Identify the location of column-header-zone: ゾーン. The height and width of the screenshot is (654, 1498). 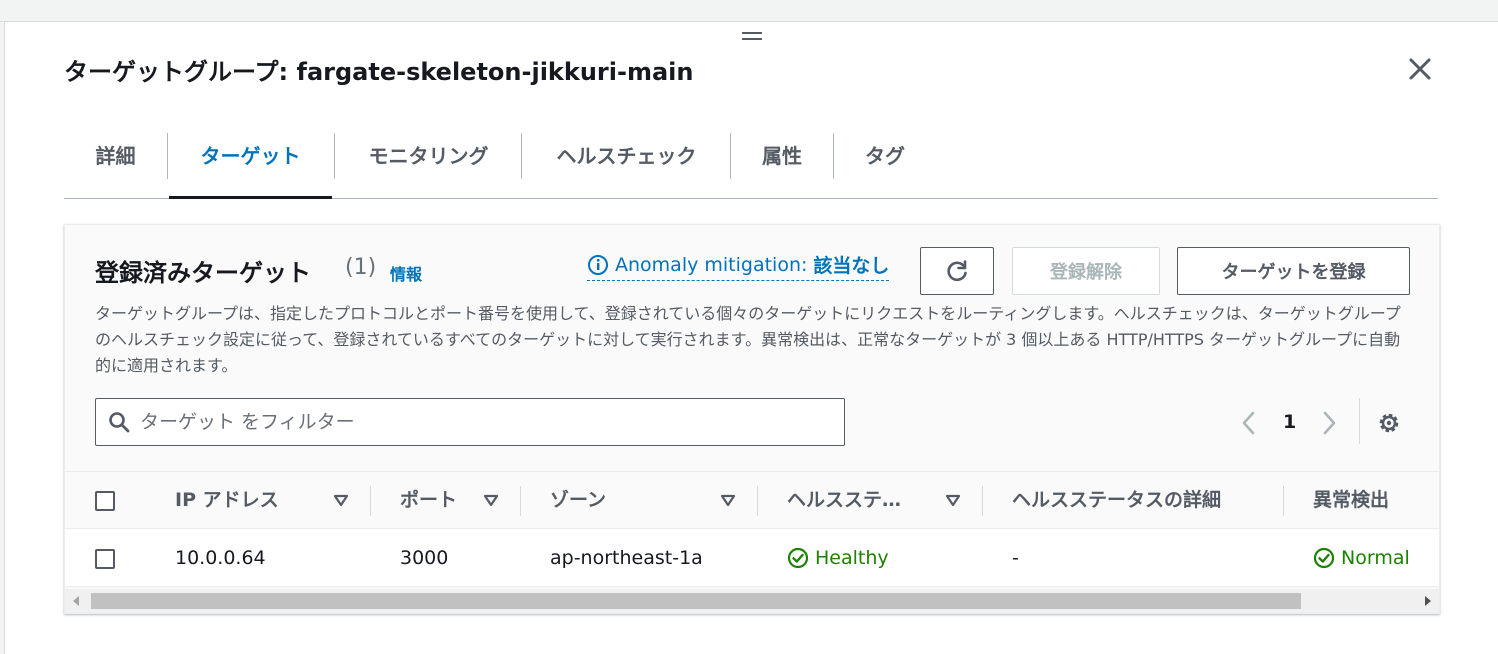
(578, 501).